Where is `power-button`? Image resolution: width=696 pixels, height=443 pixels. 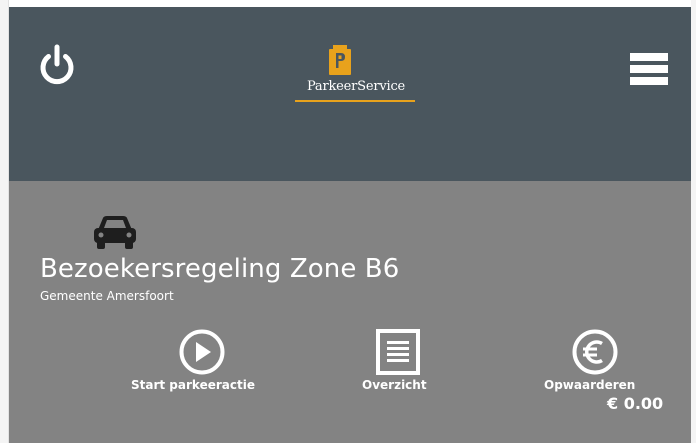 power-button is located at coordinates (57, 65).